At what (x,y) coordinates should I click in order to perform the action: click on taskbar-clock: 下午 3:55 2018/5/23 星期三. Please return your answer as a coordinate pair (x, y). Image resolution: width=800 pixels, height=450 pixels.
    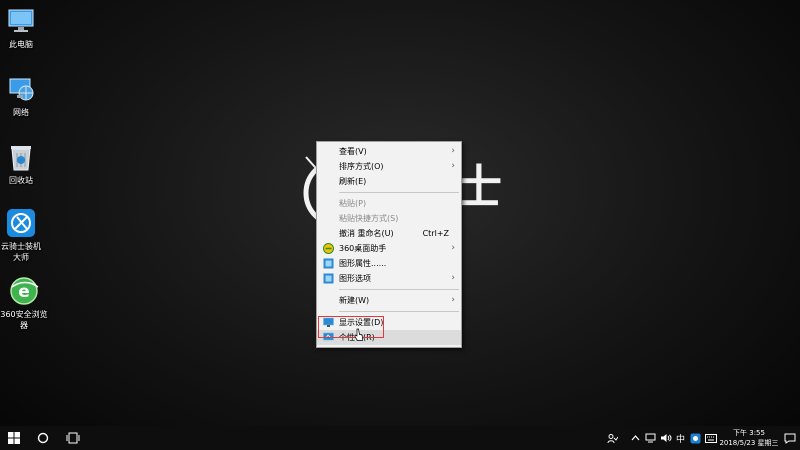
    Looking at the image, I should click on (749, 438).